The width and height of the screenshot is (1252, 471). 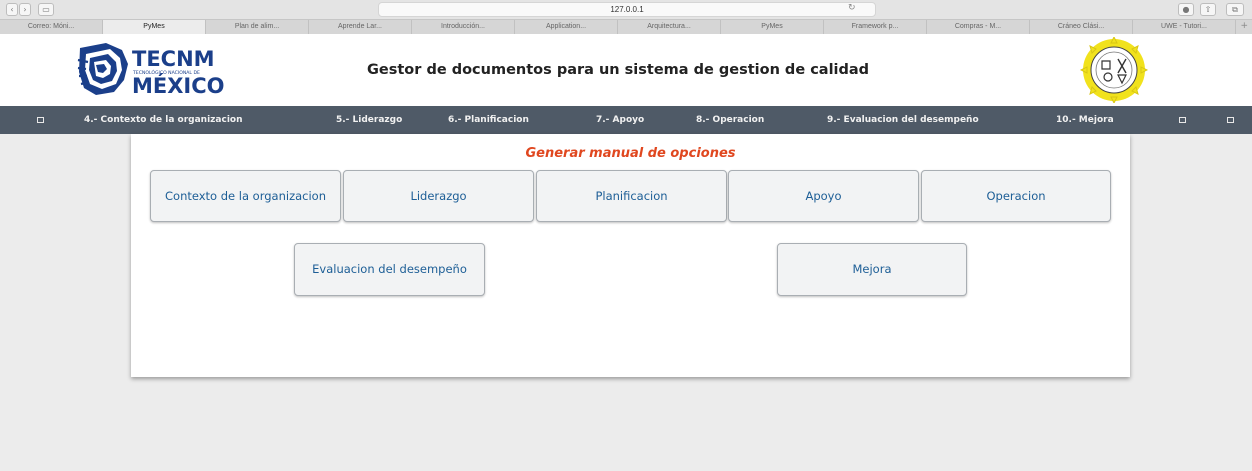 What do you see at coordinates (772, 27) in the screenshot?
I see `browser-tab: PyMes` at bounding box center [772, 27].